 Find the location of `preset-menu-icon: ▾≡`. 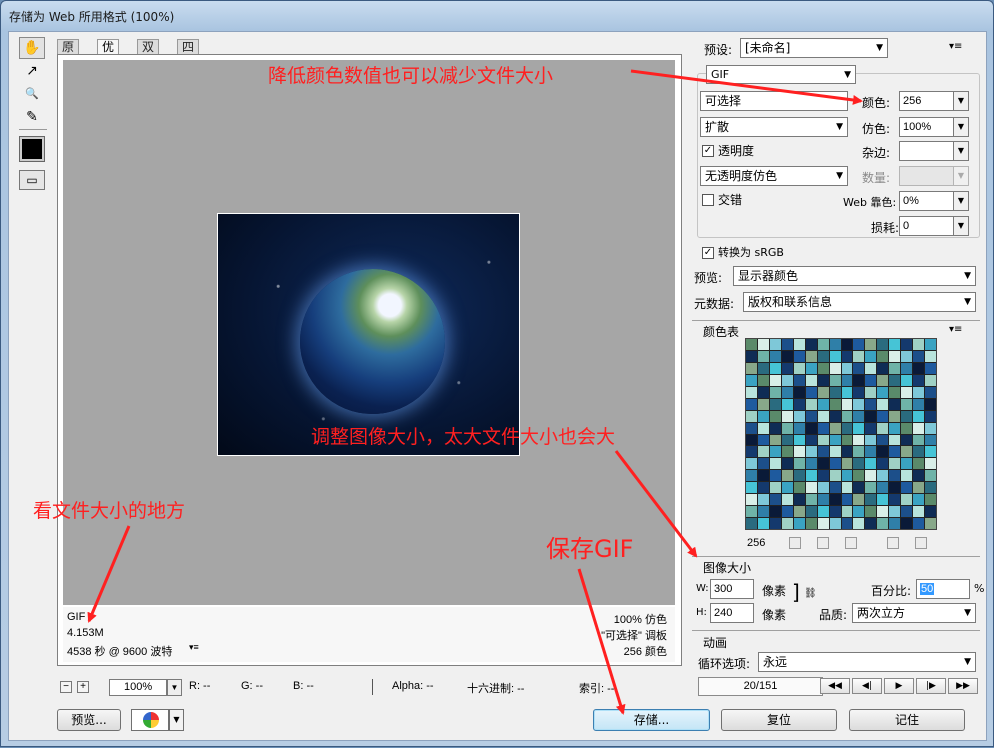

preset-menu-icon: ▾≡ is located at coordinates (955, 46).